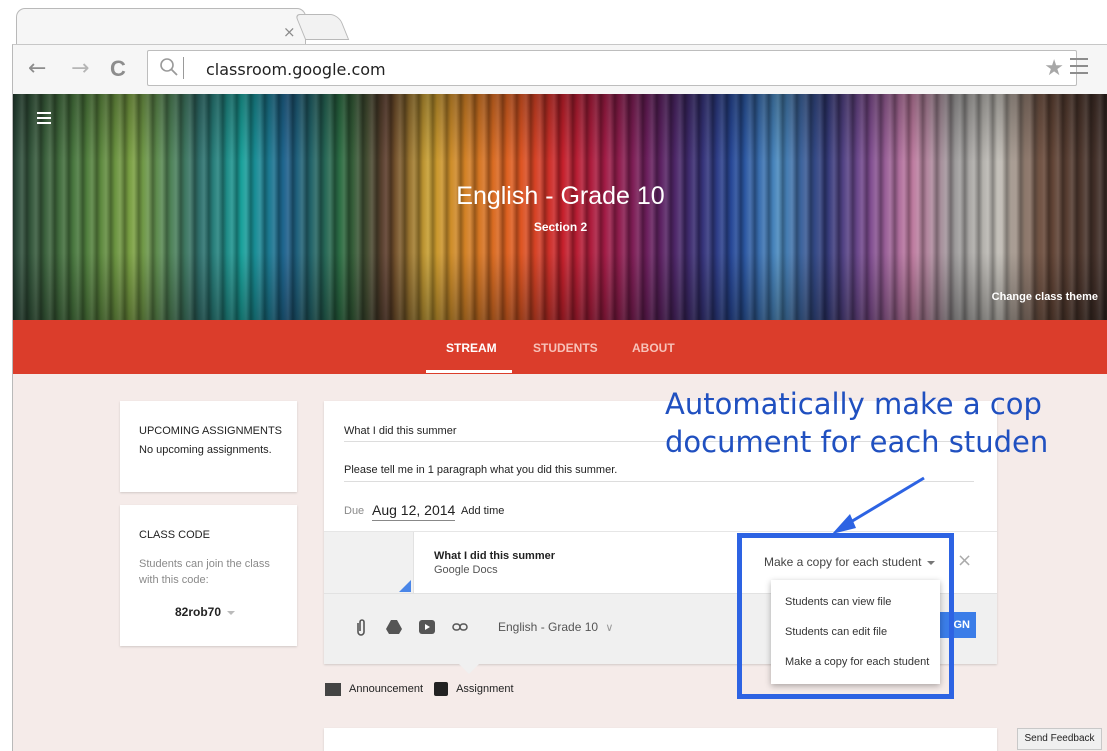 The height and width of the screenshot is (751, 1107). I want to click on paperclip-icon, so click(361, 628).